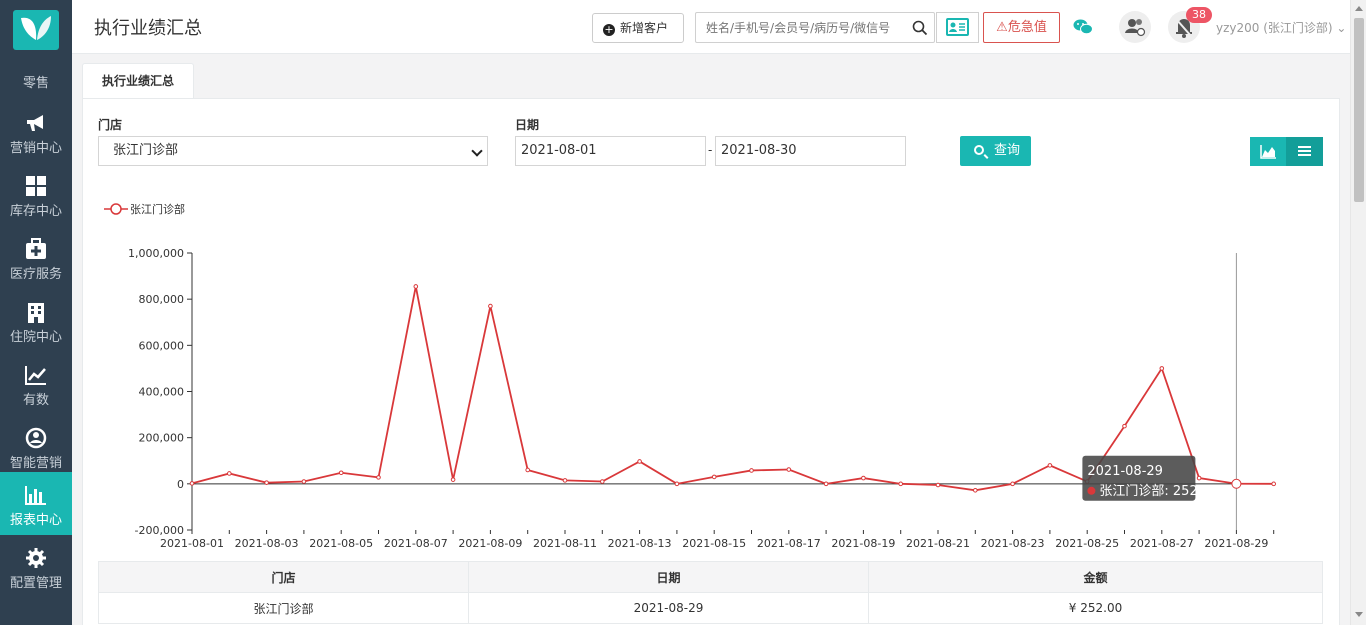 This screenshot has width=1366, height=625. What do you see at coordinates (180, 484) in the screenshot?
I see `y-tick-label: 0` at bounding box center [180, 484].